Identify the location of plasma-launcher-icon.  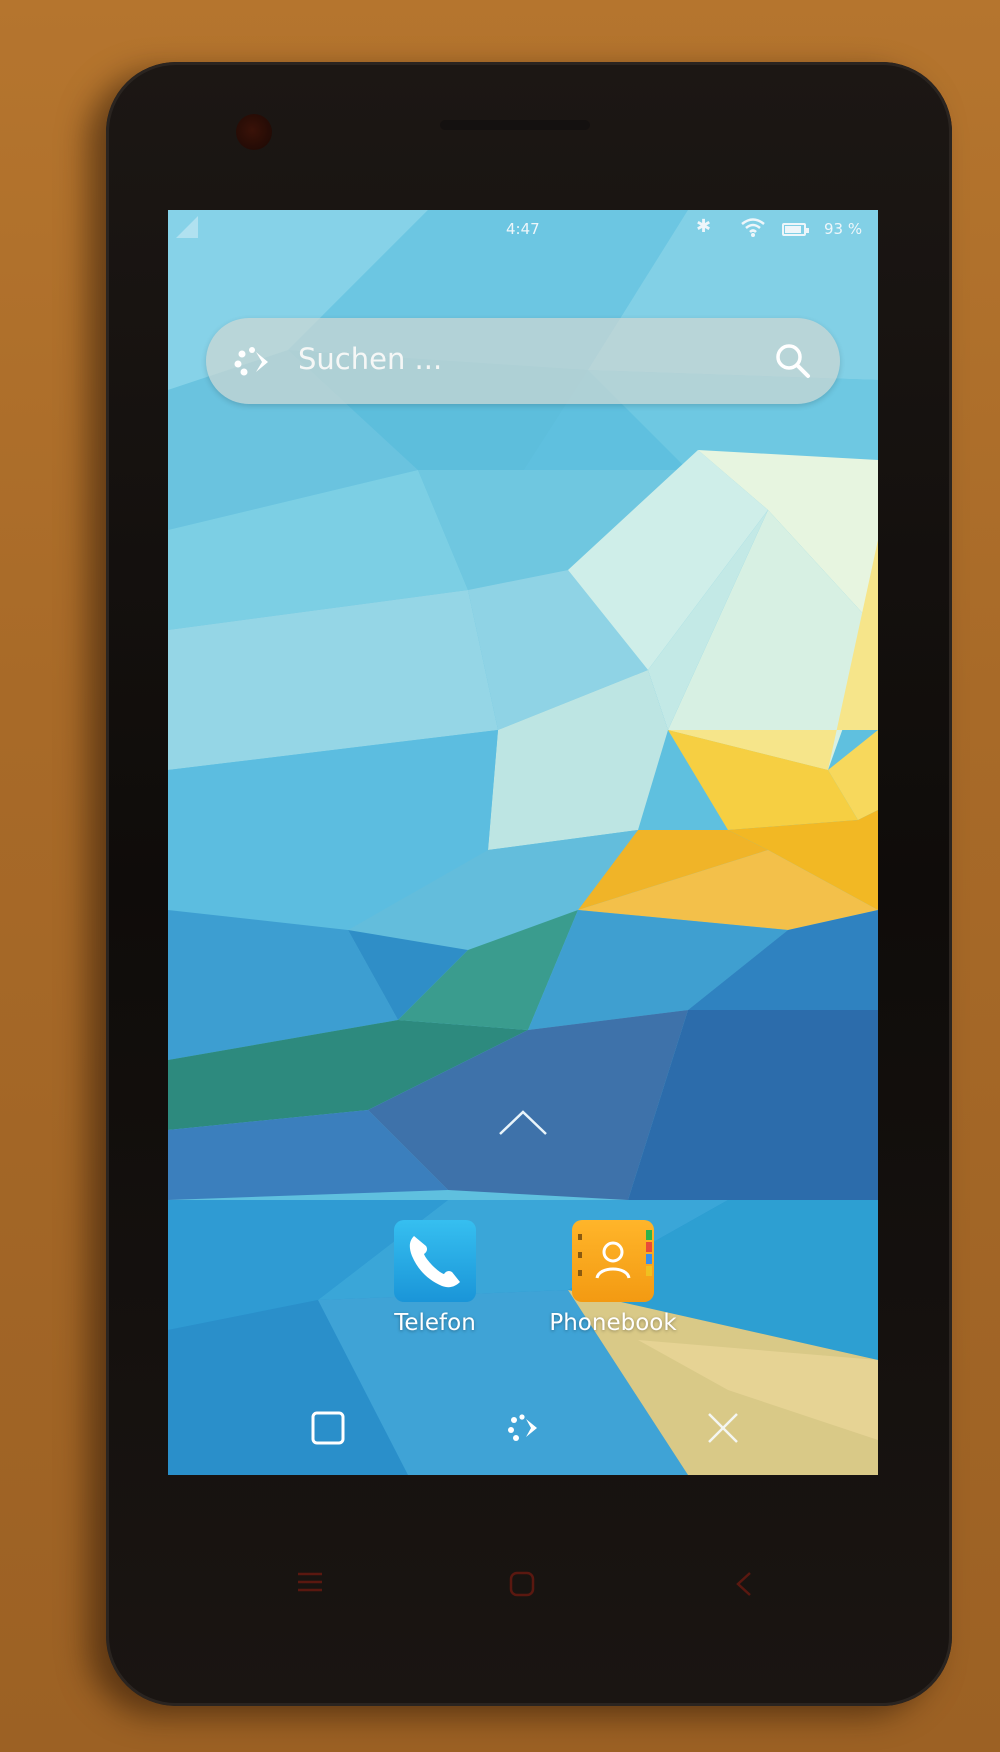
(254, 364).